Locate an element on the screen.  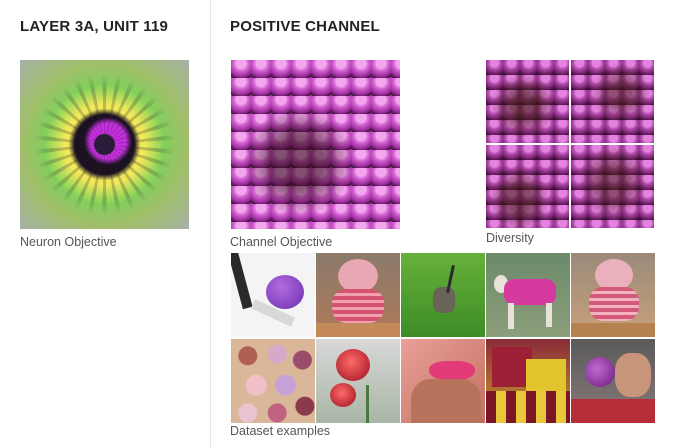
channel-title: POSITIVE CHANNEL is located at coordinates (305, 26).